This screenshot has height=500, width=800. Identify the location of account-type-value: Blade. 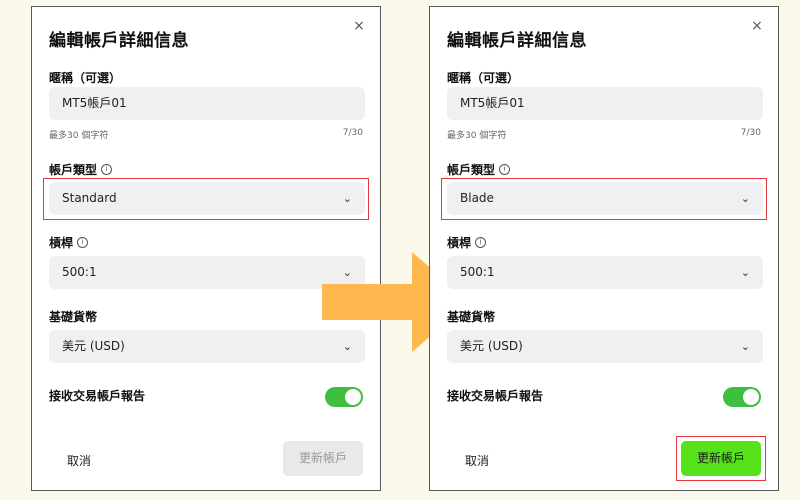
(477, 198).